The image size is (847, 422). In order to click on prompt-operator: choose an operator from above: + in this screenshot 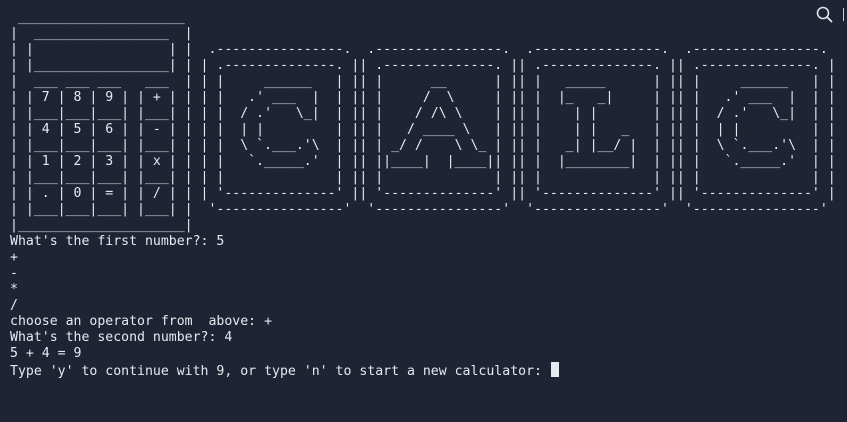, I will do `click(141, 321)`.